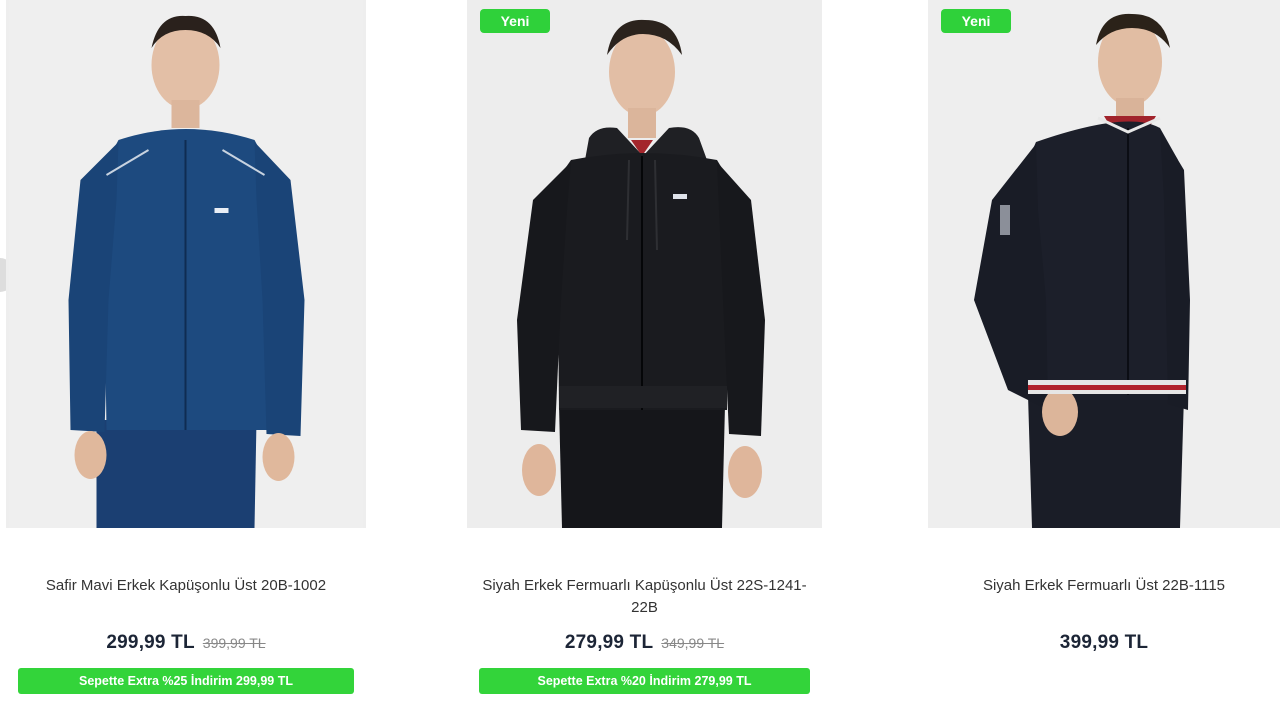 The width and height of the screenshot is (1280, 720). I want to click on current-price: 279,99 TL, so click(609, 642).